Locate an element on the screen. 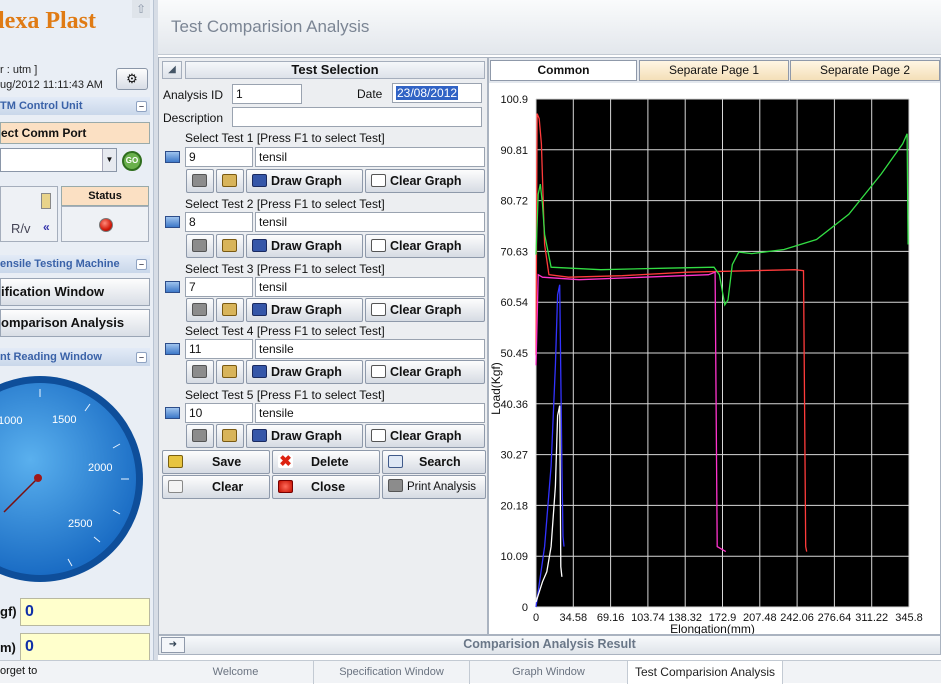  analysis-id-field: 1 is located at coordinates (267, 94).